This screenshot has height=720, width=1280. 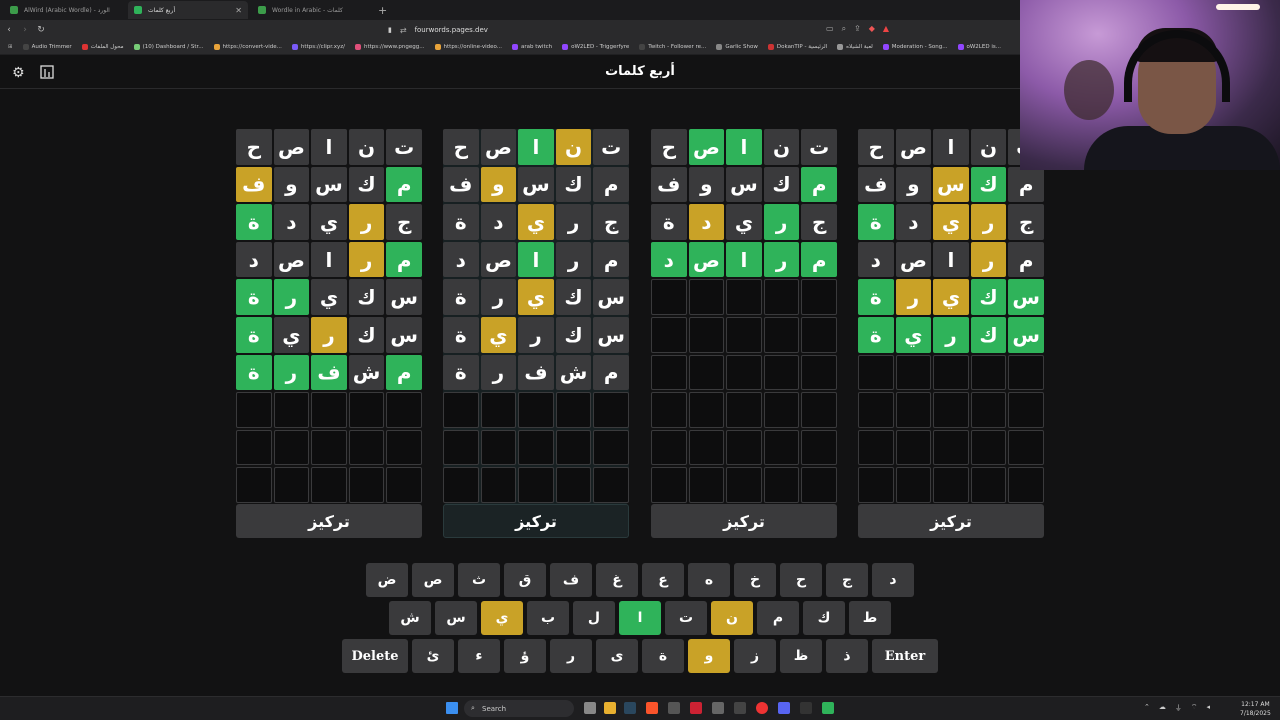 What do you see at coordinates (847, 656) in the screenshot?
I see `letter-key: ذ` at bounding box center [847, 656].